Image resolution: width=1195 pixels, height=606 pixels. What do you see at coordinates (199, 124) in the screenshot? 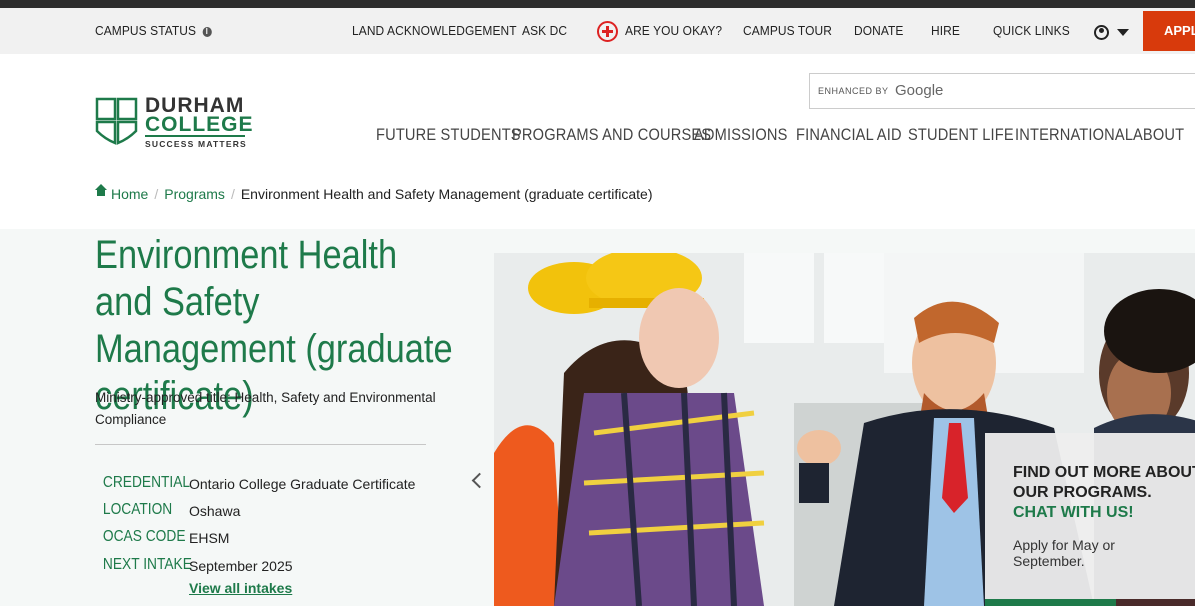
I see `logo-word-college: COLLEGE` at bounding box center [199, 124].